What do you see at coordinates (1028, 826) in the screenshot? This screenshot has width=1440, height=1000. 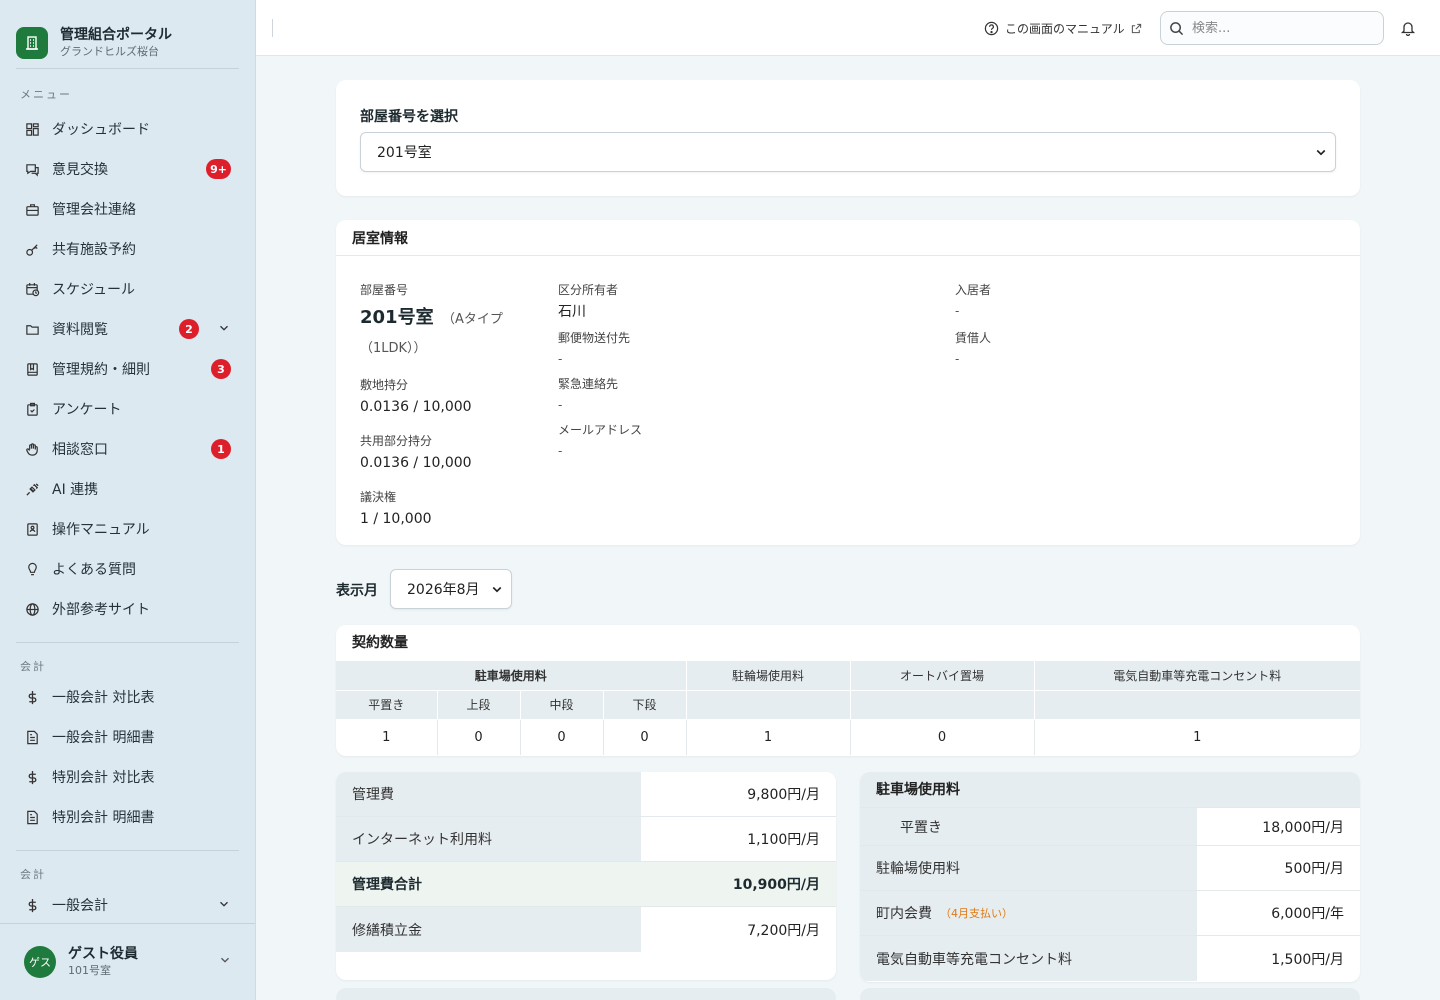 I see `fee-name: 平置き` at bounding box center [1028, 826].